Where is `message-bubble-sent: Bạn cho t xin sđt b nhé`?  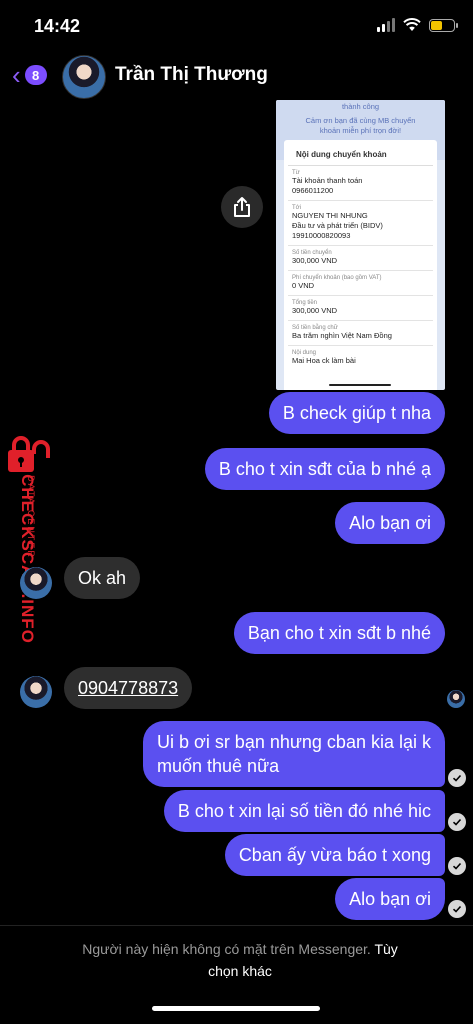
message-bubble-sent: Bạn cho t xin sđt b nhé is located at coordinates (339, 633).